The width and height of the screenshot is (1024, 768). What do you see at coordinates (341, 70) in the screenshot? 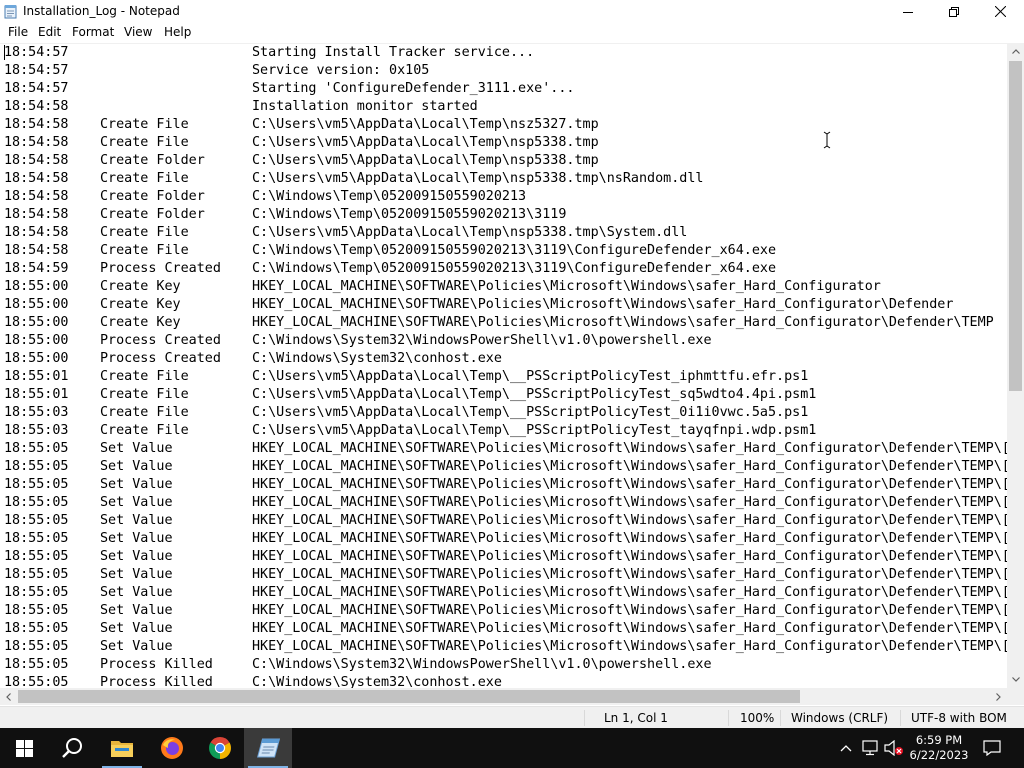
I see `log-detail: Service version: 0x105` at bounding box center [341, 70].